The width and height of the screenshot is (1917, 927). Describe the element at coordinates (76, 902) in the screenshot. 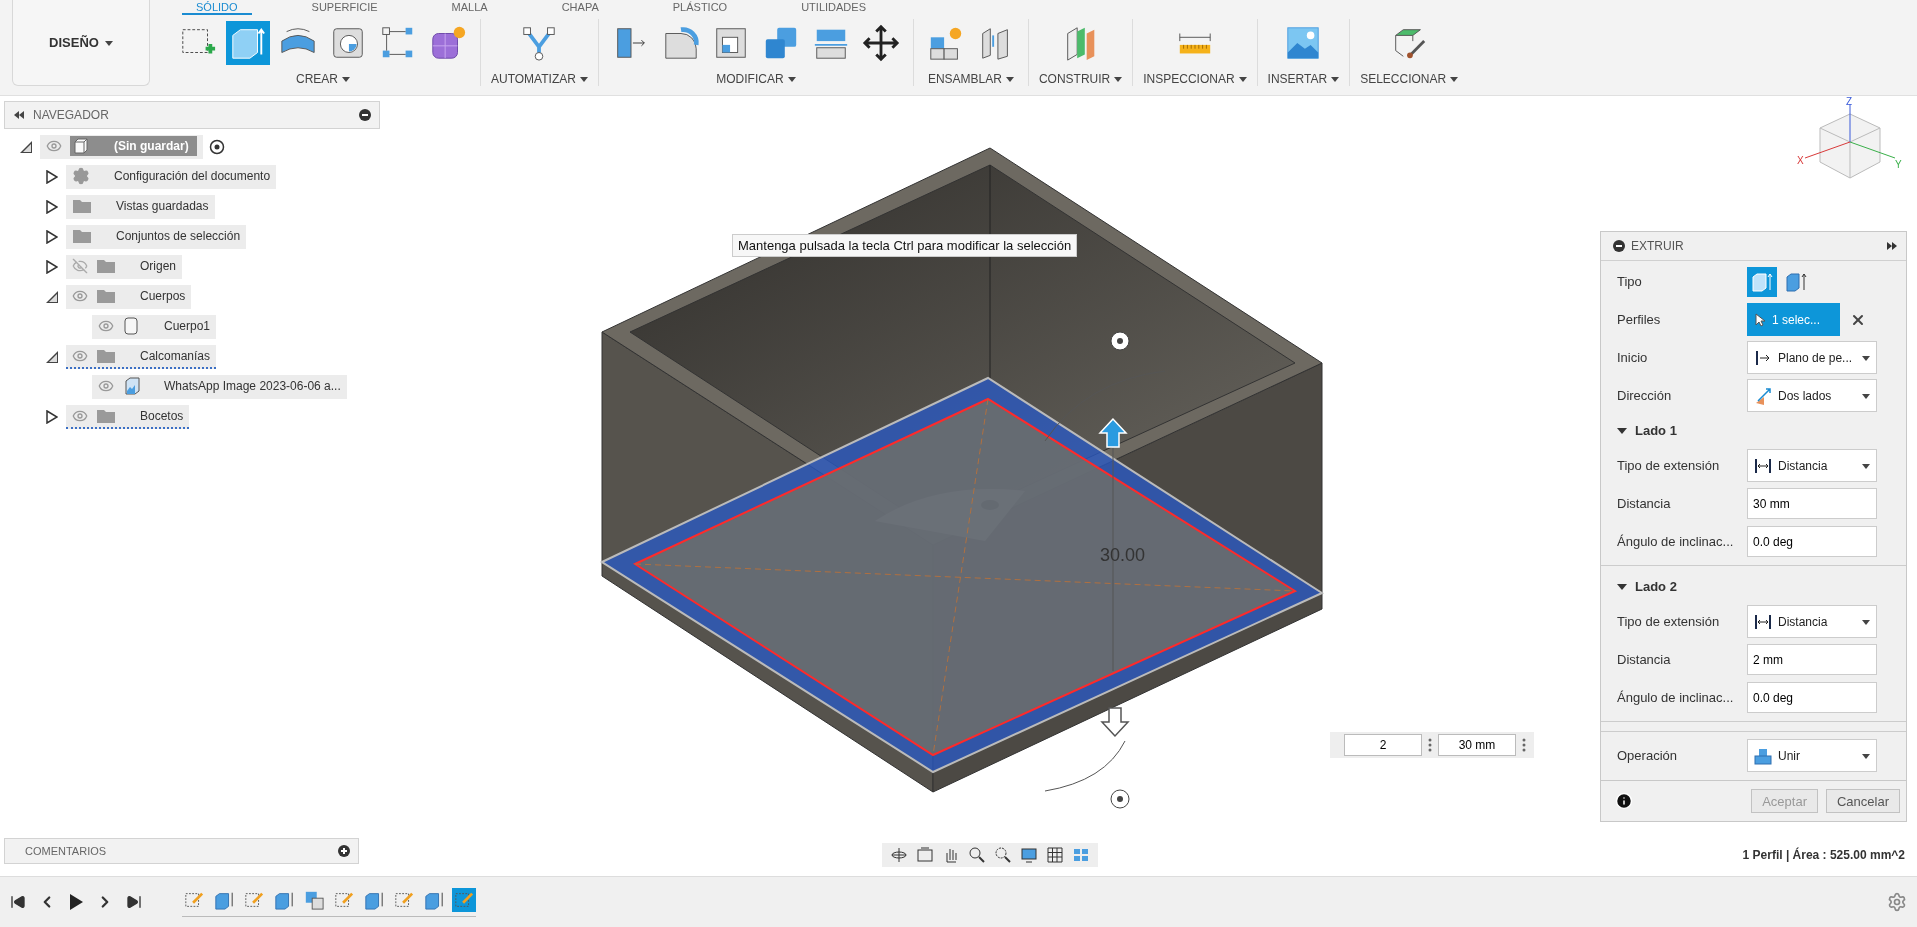

I see `play-icon` at that location.